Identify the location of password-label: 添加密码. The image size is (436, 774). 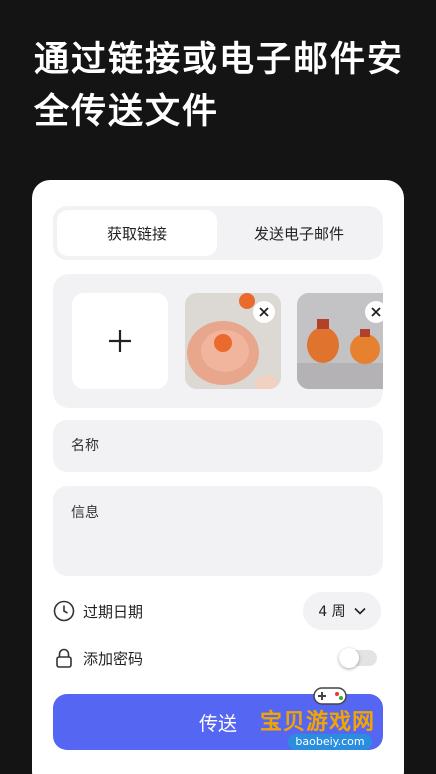
(113, 658).